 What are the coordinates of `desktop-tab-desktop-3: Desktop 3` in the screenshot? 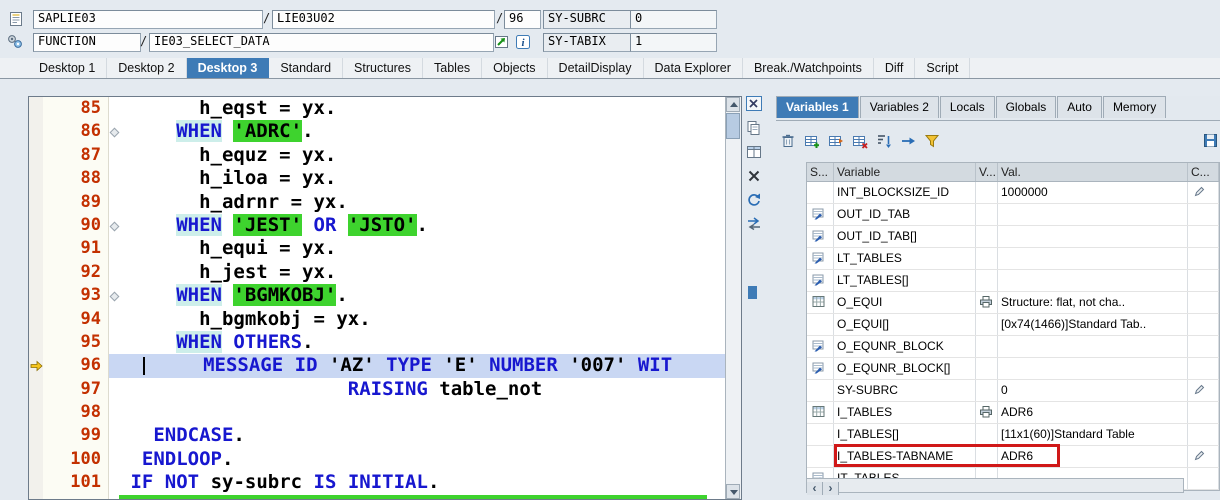 It's located at (228, 68).